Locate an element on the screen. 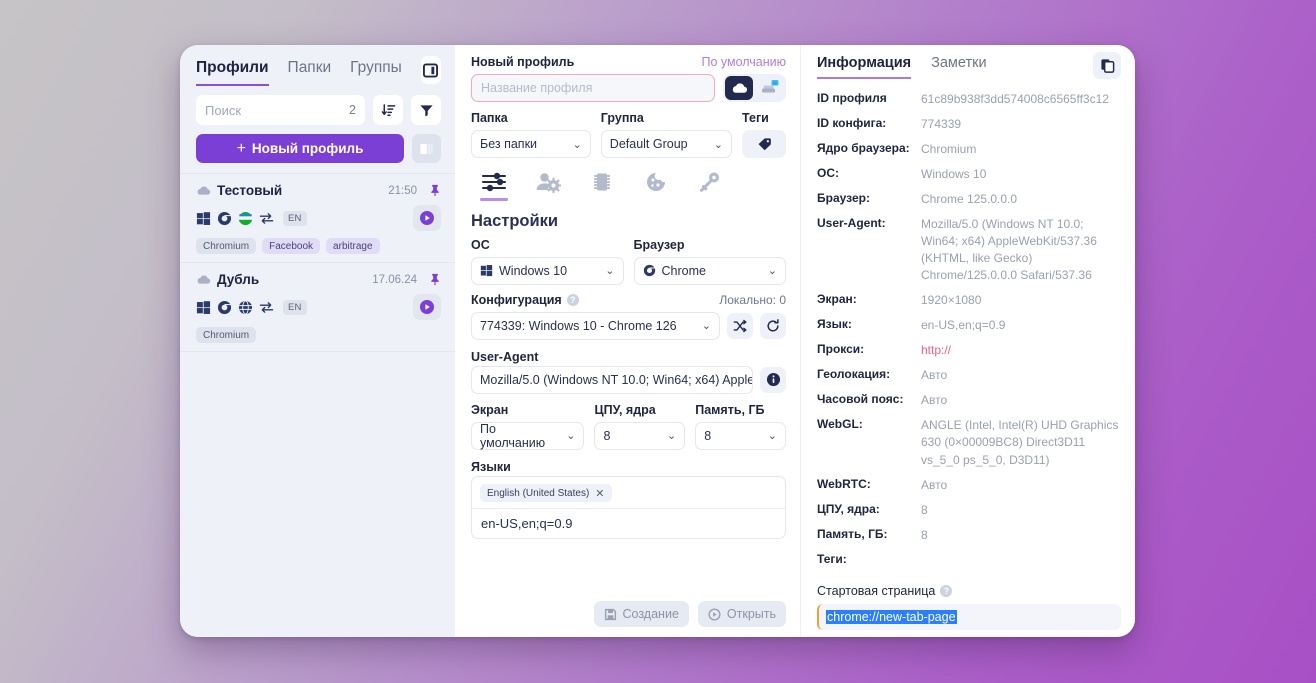  refresh-config-button is located at coordinates (773, 325).